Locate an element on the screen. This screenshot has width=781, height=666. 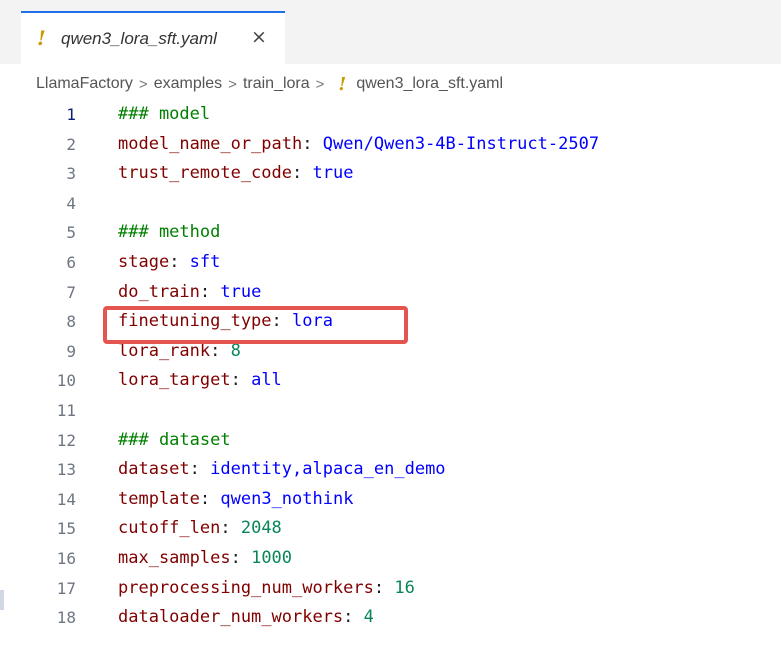
code-text: cutoff_len: 2048 is located at coordinates (200, 528).